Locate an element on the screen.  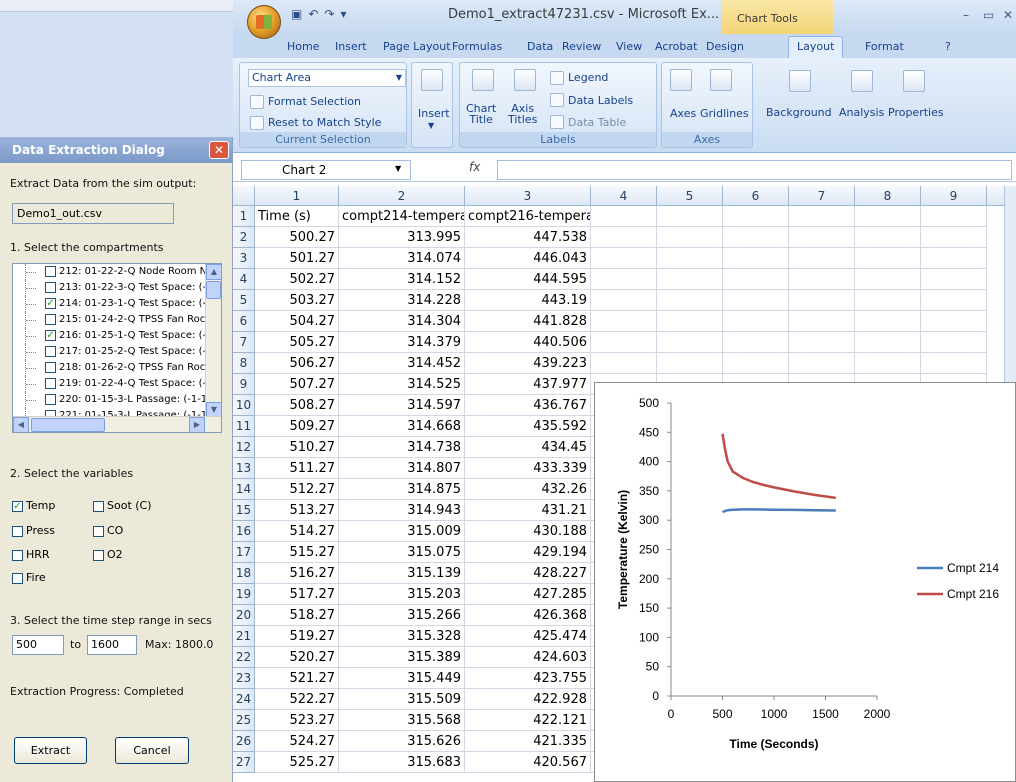
tab-insert: Insert is located at coordinates (351, 46).